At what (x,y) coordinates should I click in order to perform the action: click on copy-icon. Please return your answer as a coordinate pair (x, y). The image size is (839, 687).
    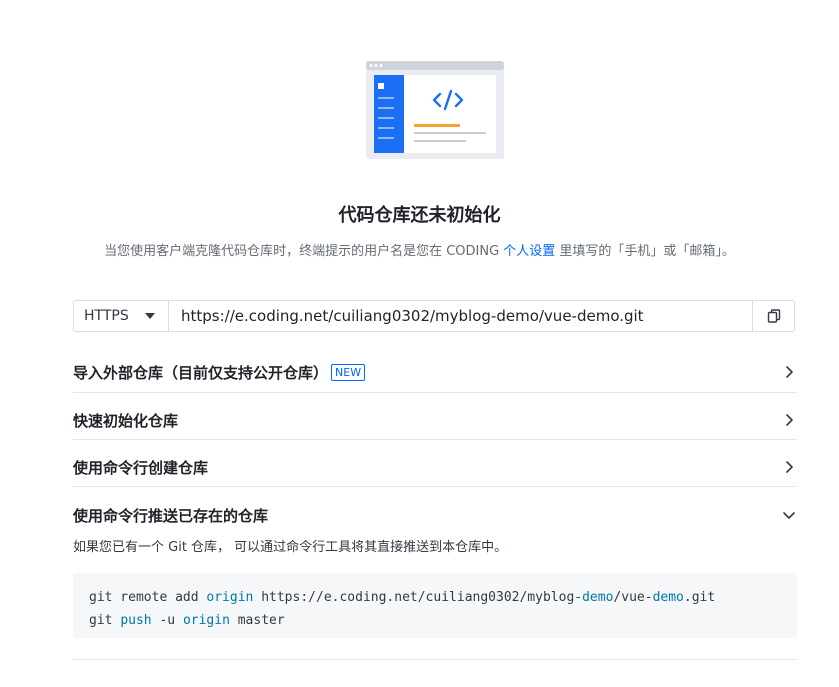
    Looking at the image, I should click on (773, 316).